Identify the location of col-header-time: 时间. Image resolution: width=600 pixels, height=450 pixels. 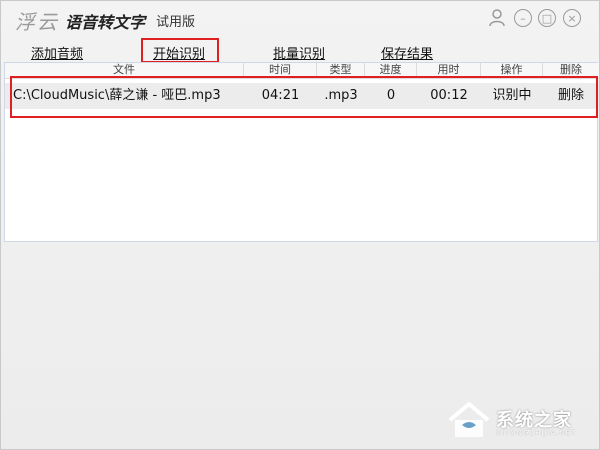
(280, 71).